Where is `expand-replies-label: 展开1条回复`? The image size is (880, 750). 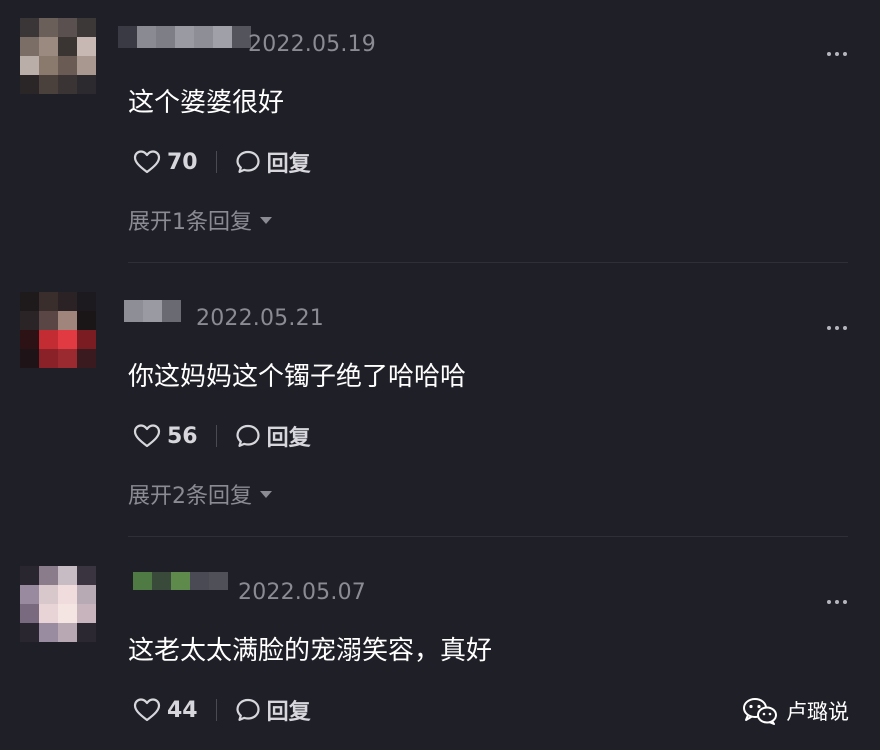
expand-replies-label: 展开1条回复 is located at coordinates (190, 222).